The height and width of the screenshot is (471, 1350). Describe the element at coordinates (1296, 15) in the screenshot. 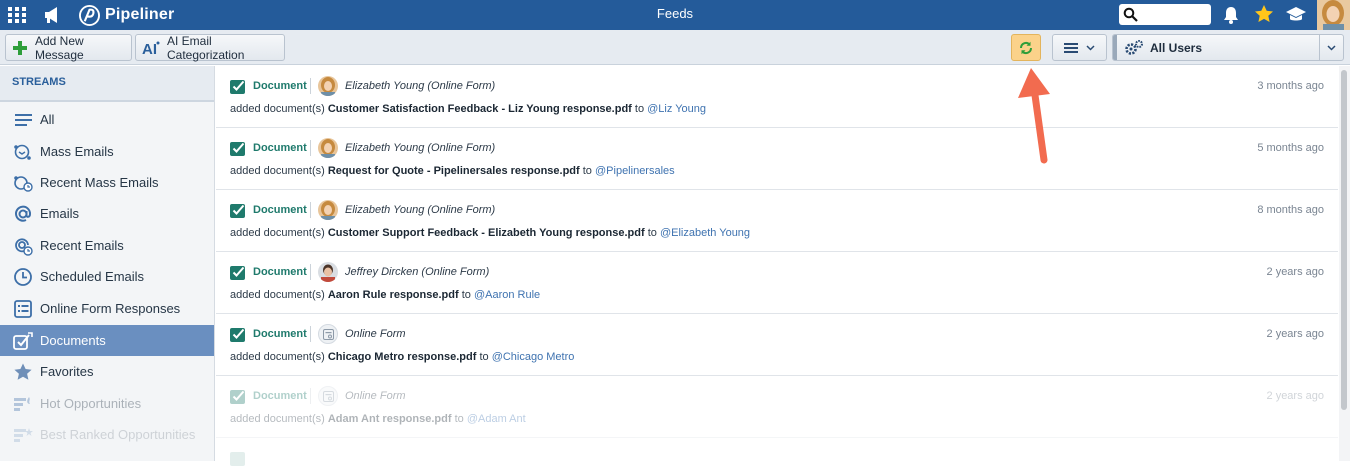

I see `graduation-cap-icon` at that location.